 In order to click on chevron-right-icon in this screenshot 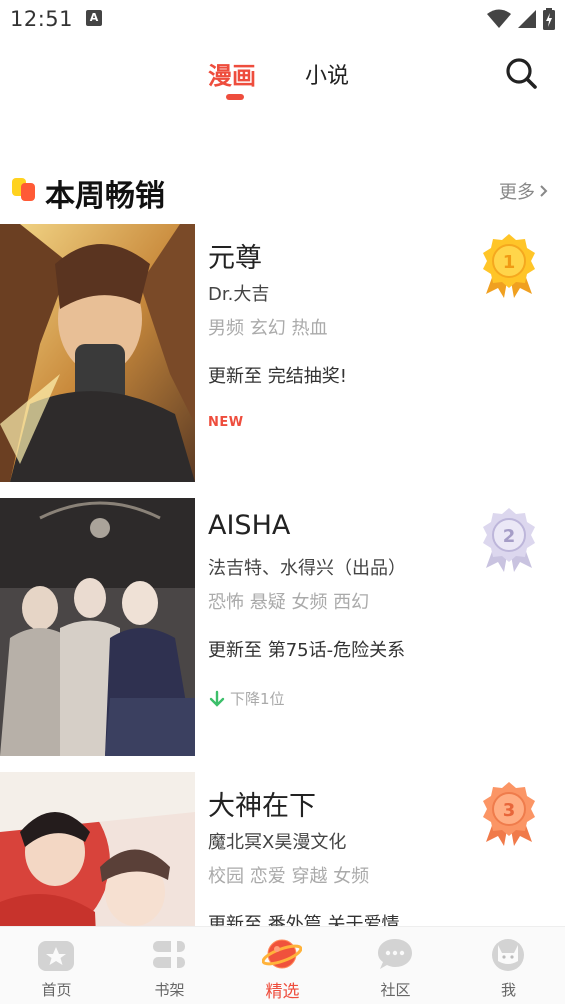, I will do `click(544, 191)`.